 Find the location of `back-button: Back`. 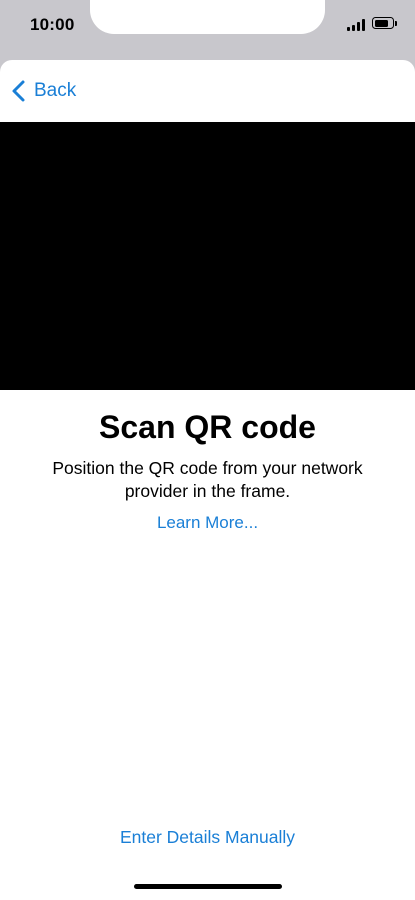

back-button: Back is located at coordinates (43, 91).